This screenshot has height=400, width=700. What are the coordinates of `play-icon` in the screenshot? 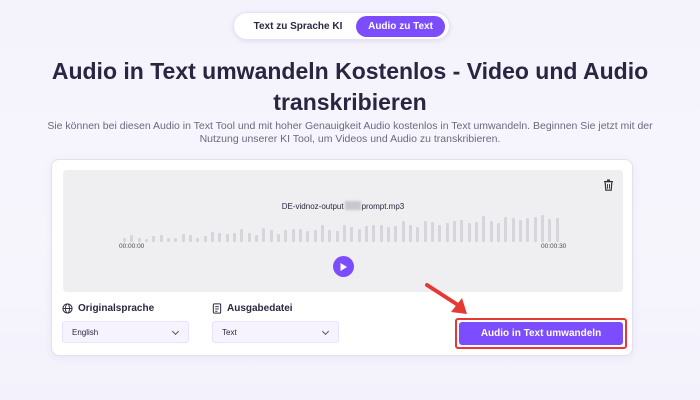 It's located at (343, 266).